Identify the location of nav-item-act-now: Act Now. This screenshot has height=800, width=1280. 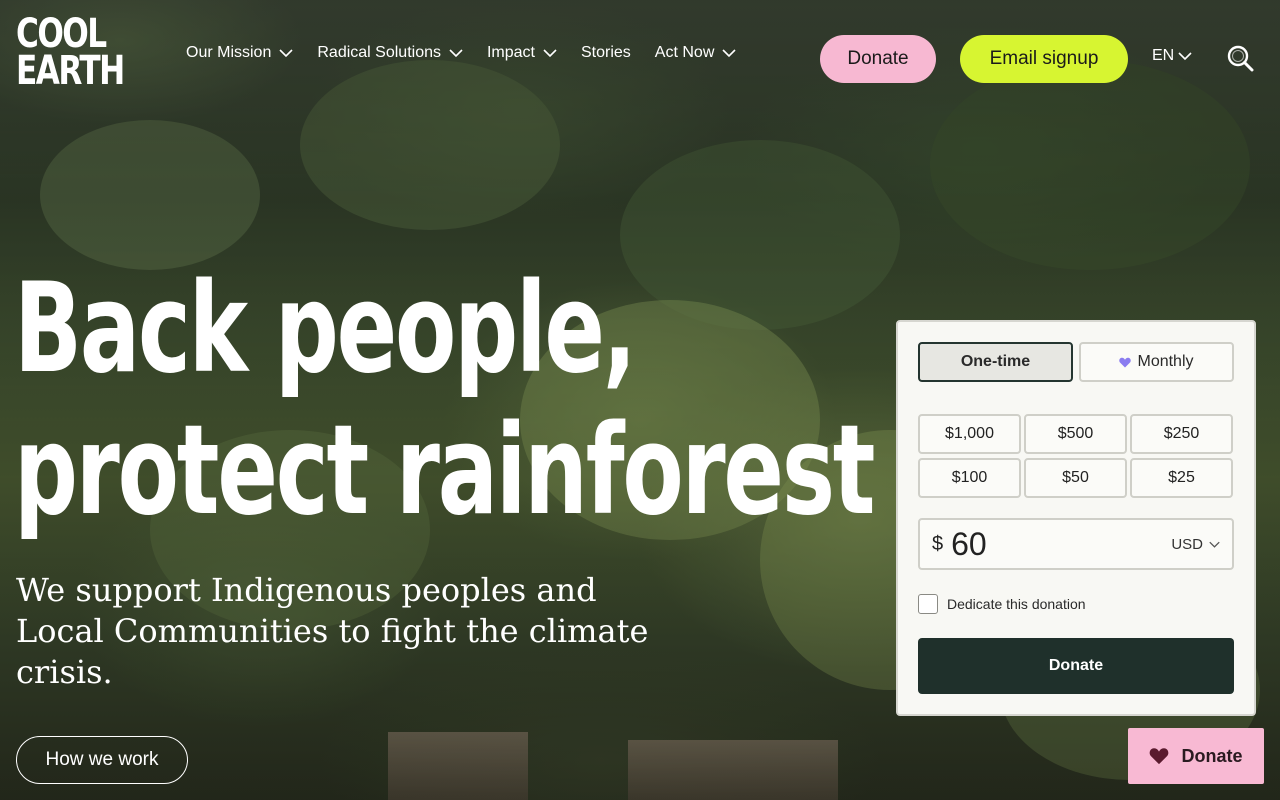
(696, 53).